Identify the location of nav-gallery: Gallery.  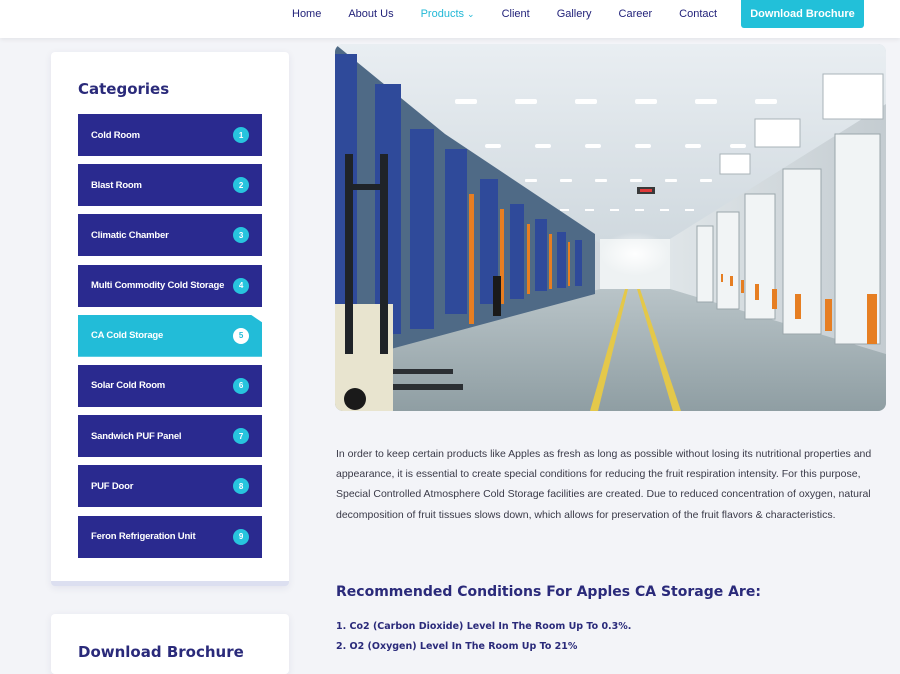
(574, 14).